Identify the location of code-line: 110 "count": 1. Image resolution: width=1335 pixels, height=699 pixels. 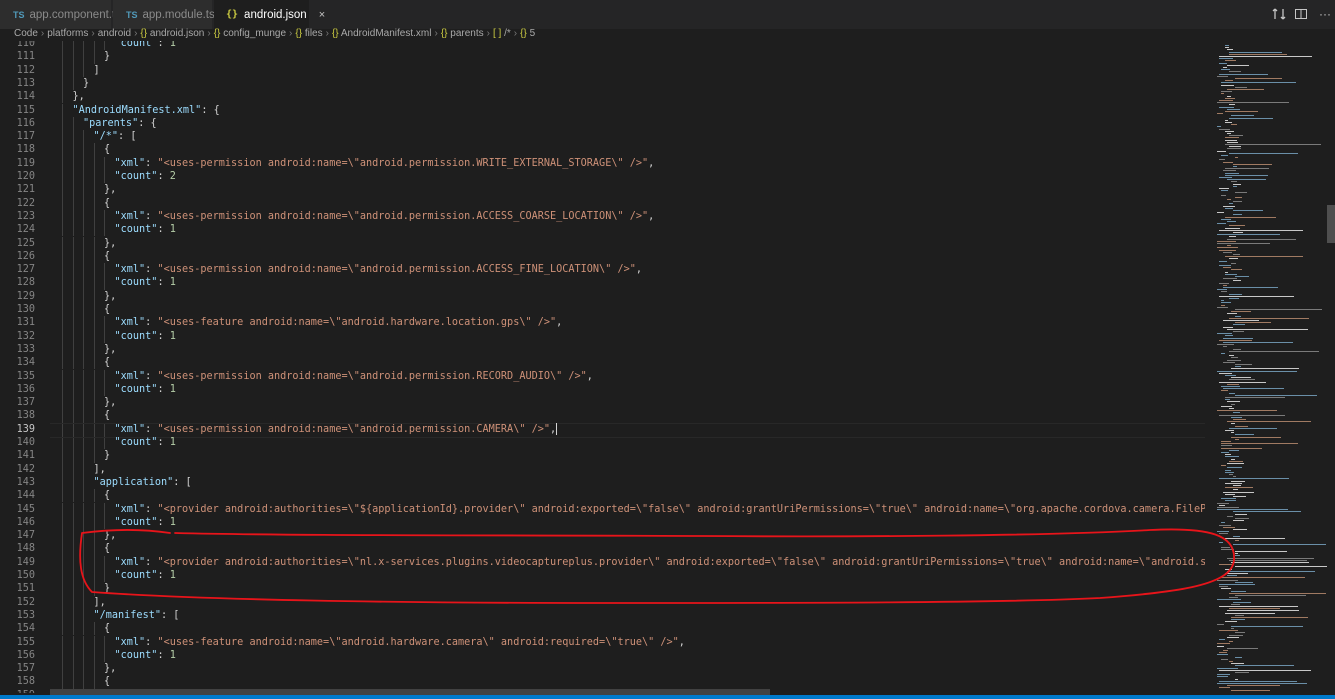
(602, 45).